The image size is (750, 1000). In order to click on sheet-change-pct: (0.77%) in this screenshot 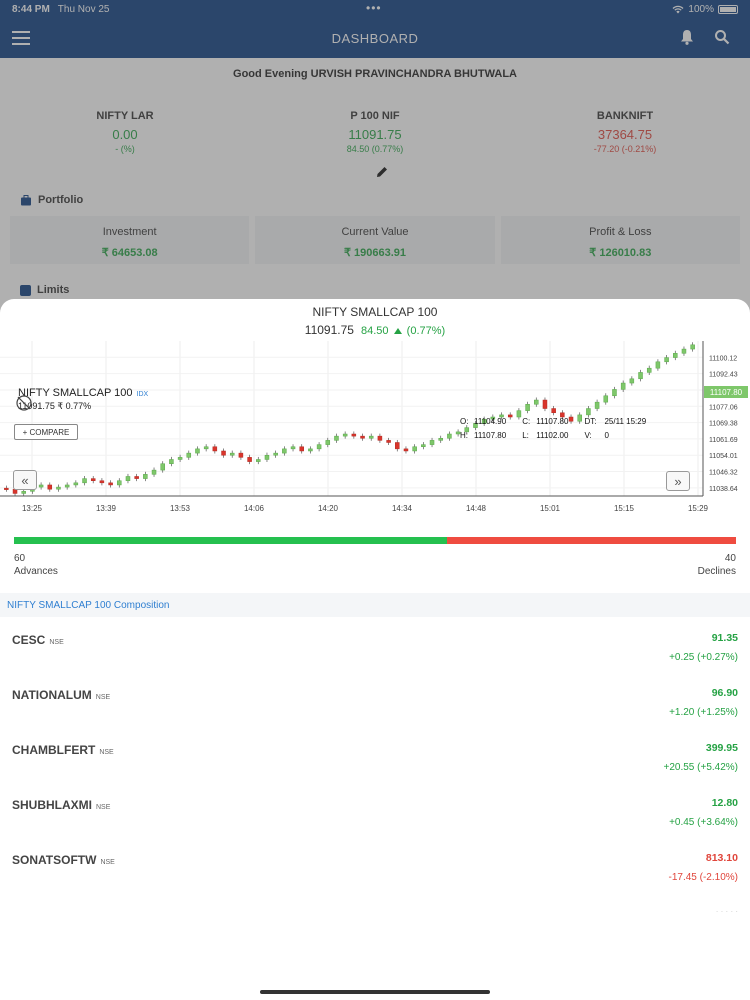, I will do `click(426, 331)`.